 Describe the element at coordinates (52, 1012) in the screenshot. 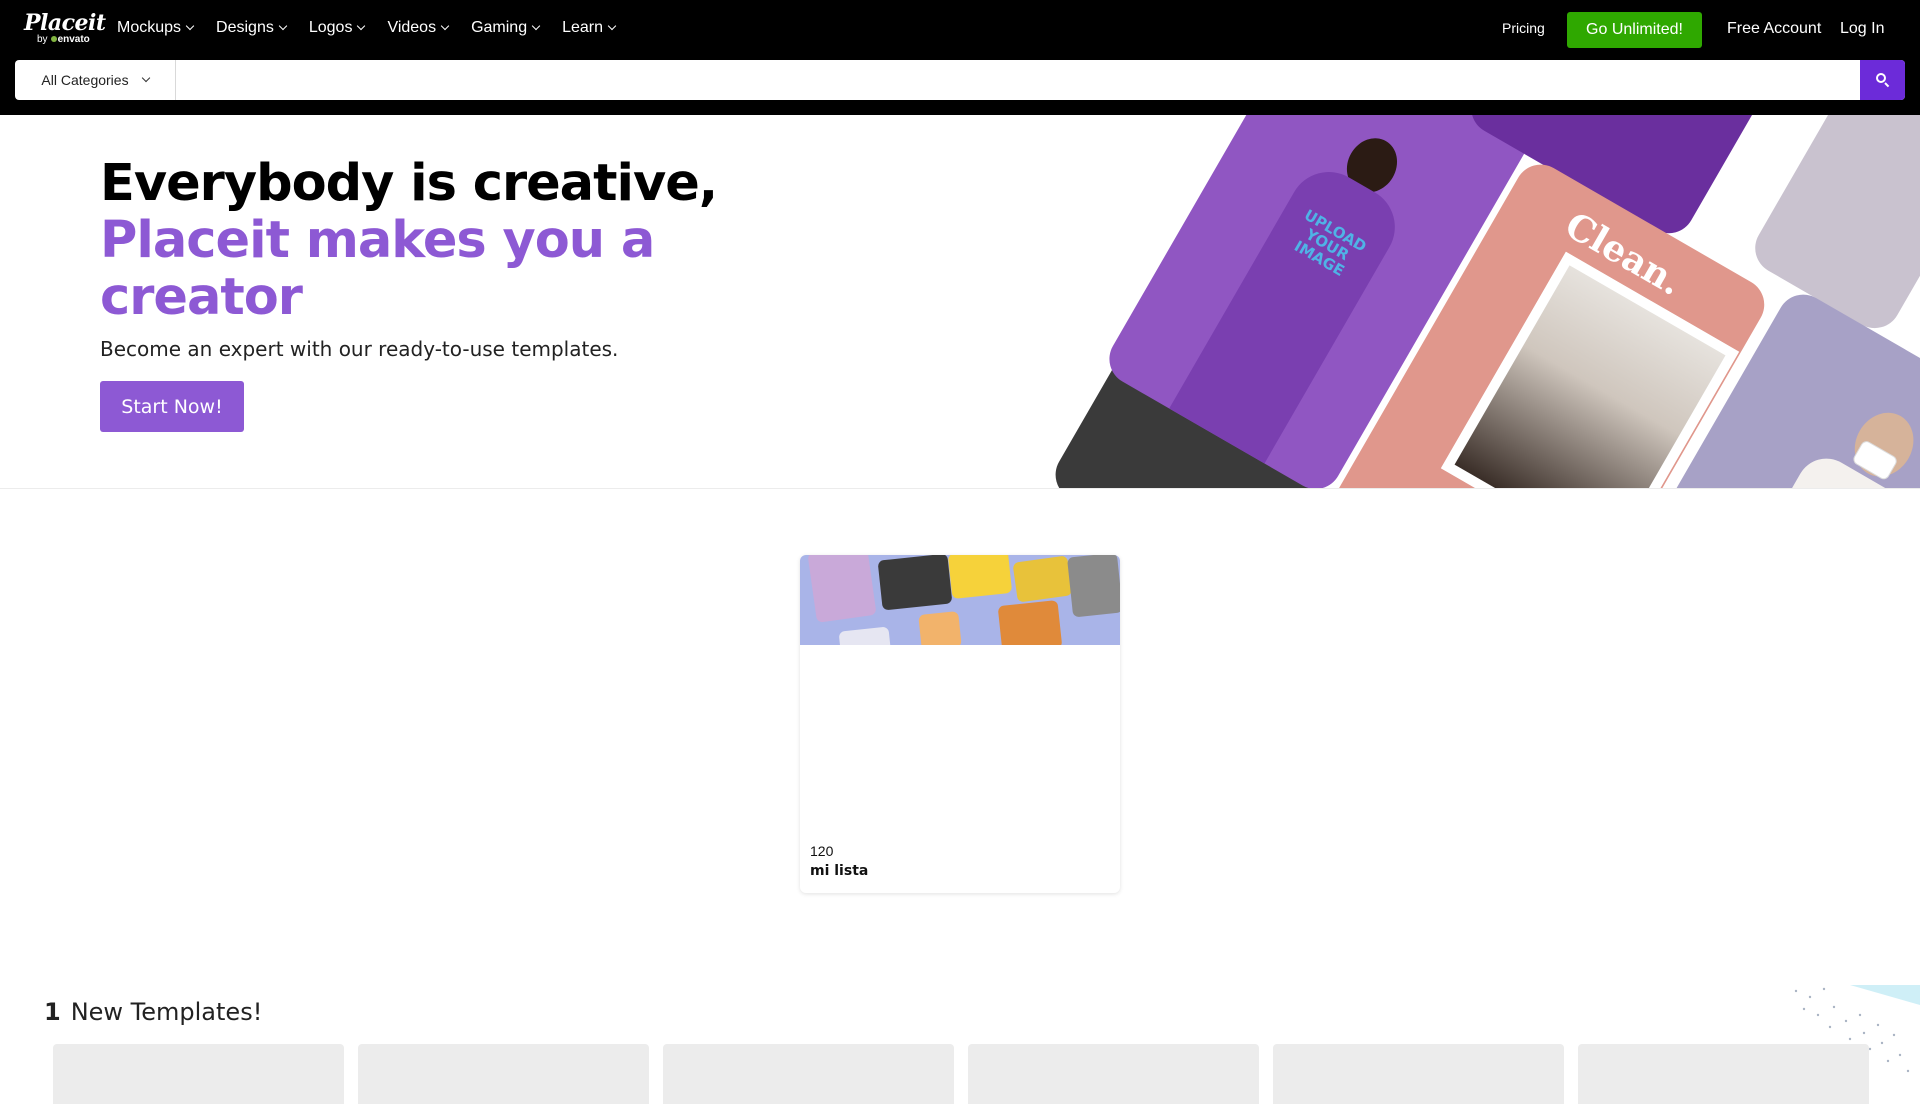

I see `new-templates-count: 1` at that location.